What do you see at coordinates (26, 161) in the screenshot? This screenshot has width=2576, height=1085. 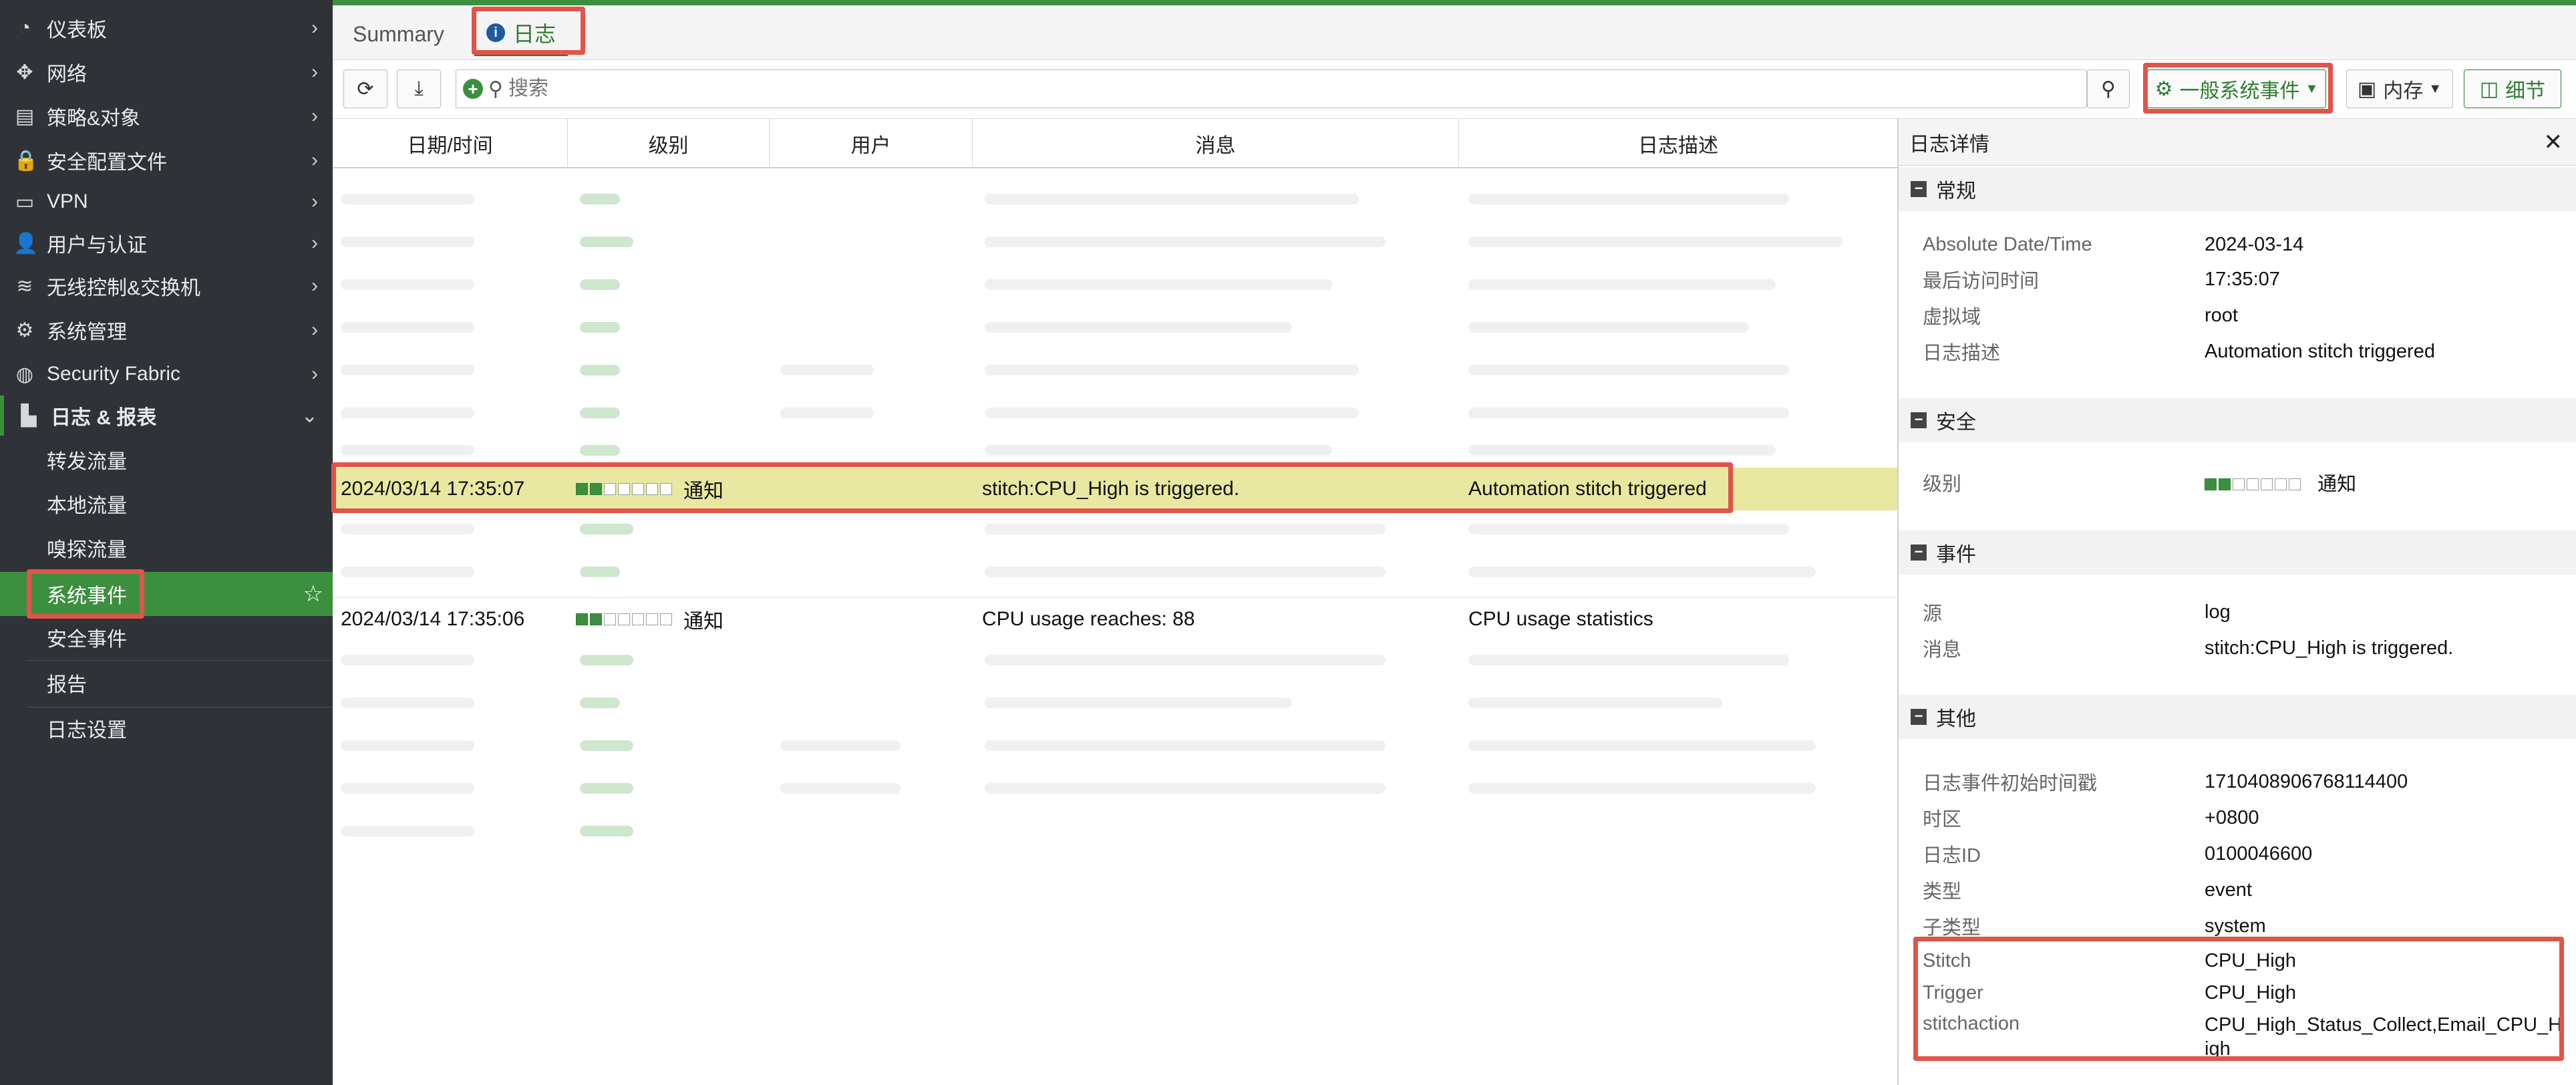 I see `lock-icon: 🔒` at bounding box center [26, 161].